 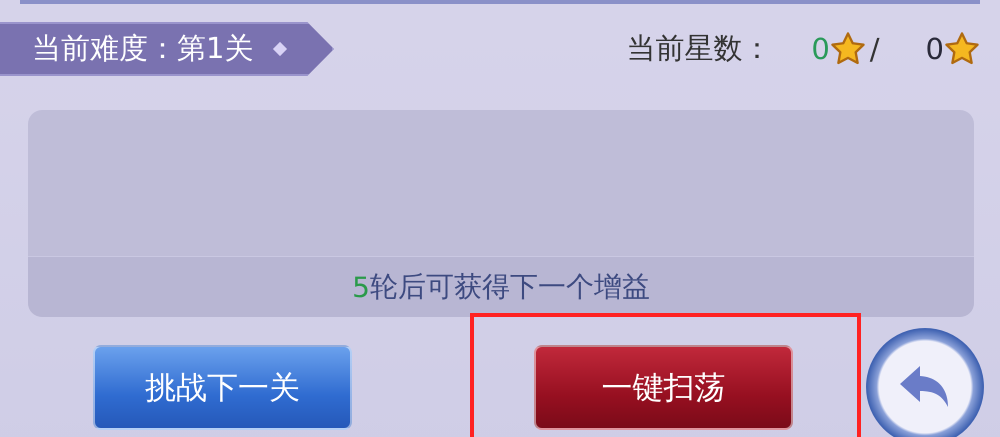 I want to click on buff-text: 轮后可获得下一个增益, so click(x=510, y=287).